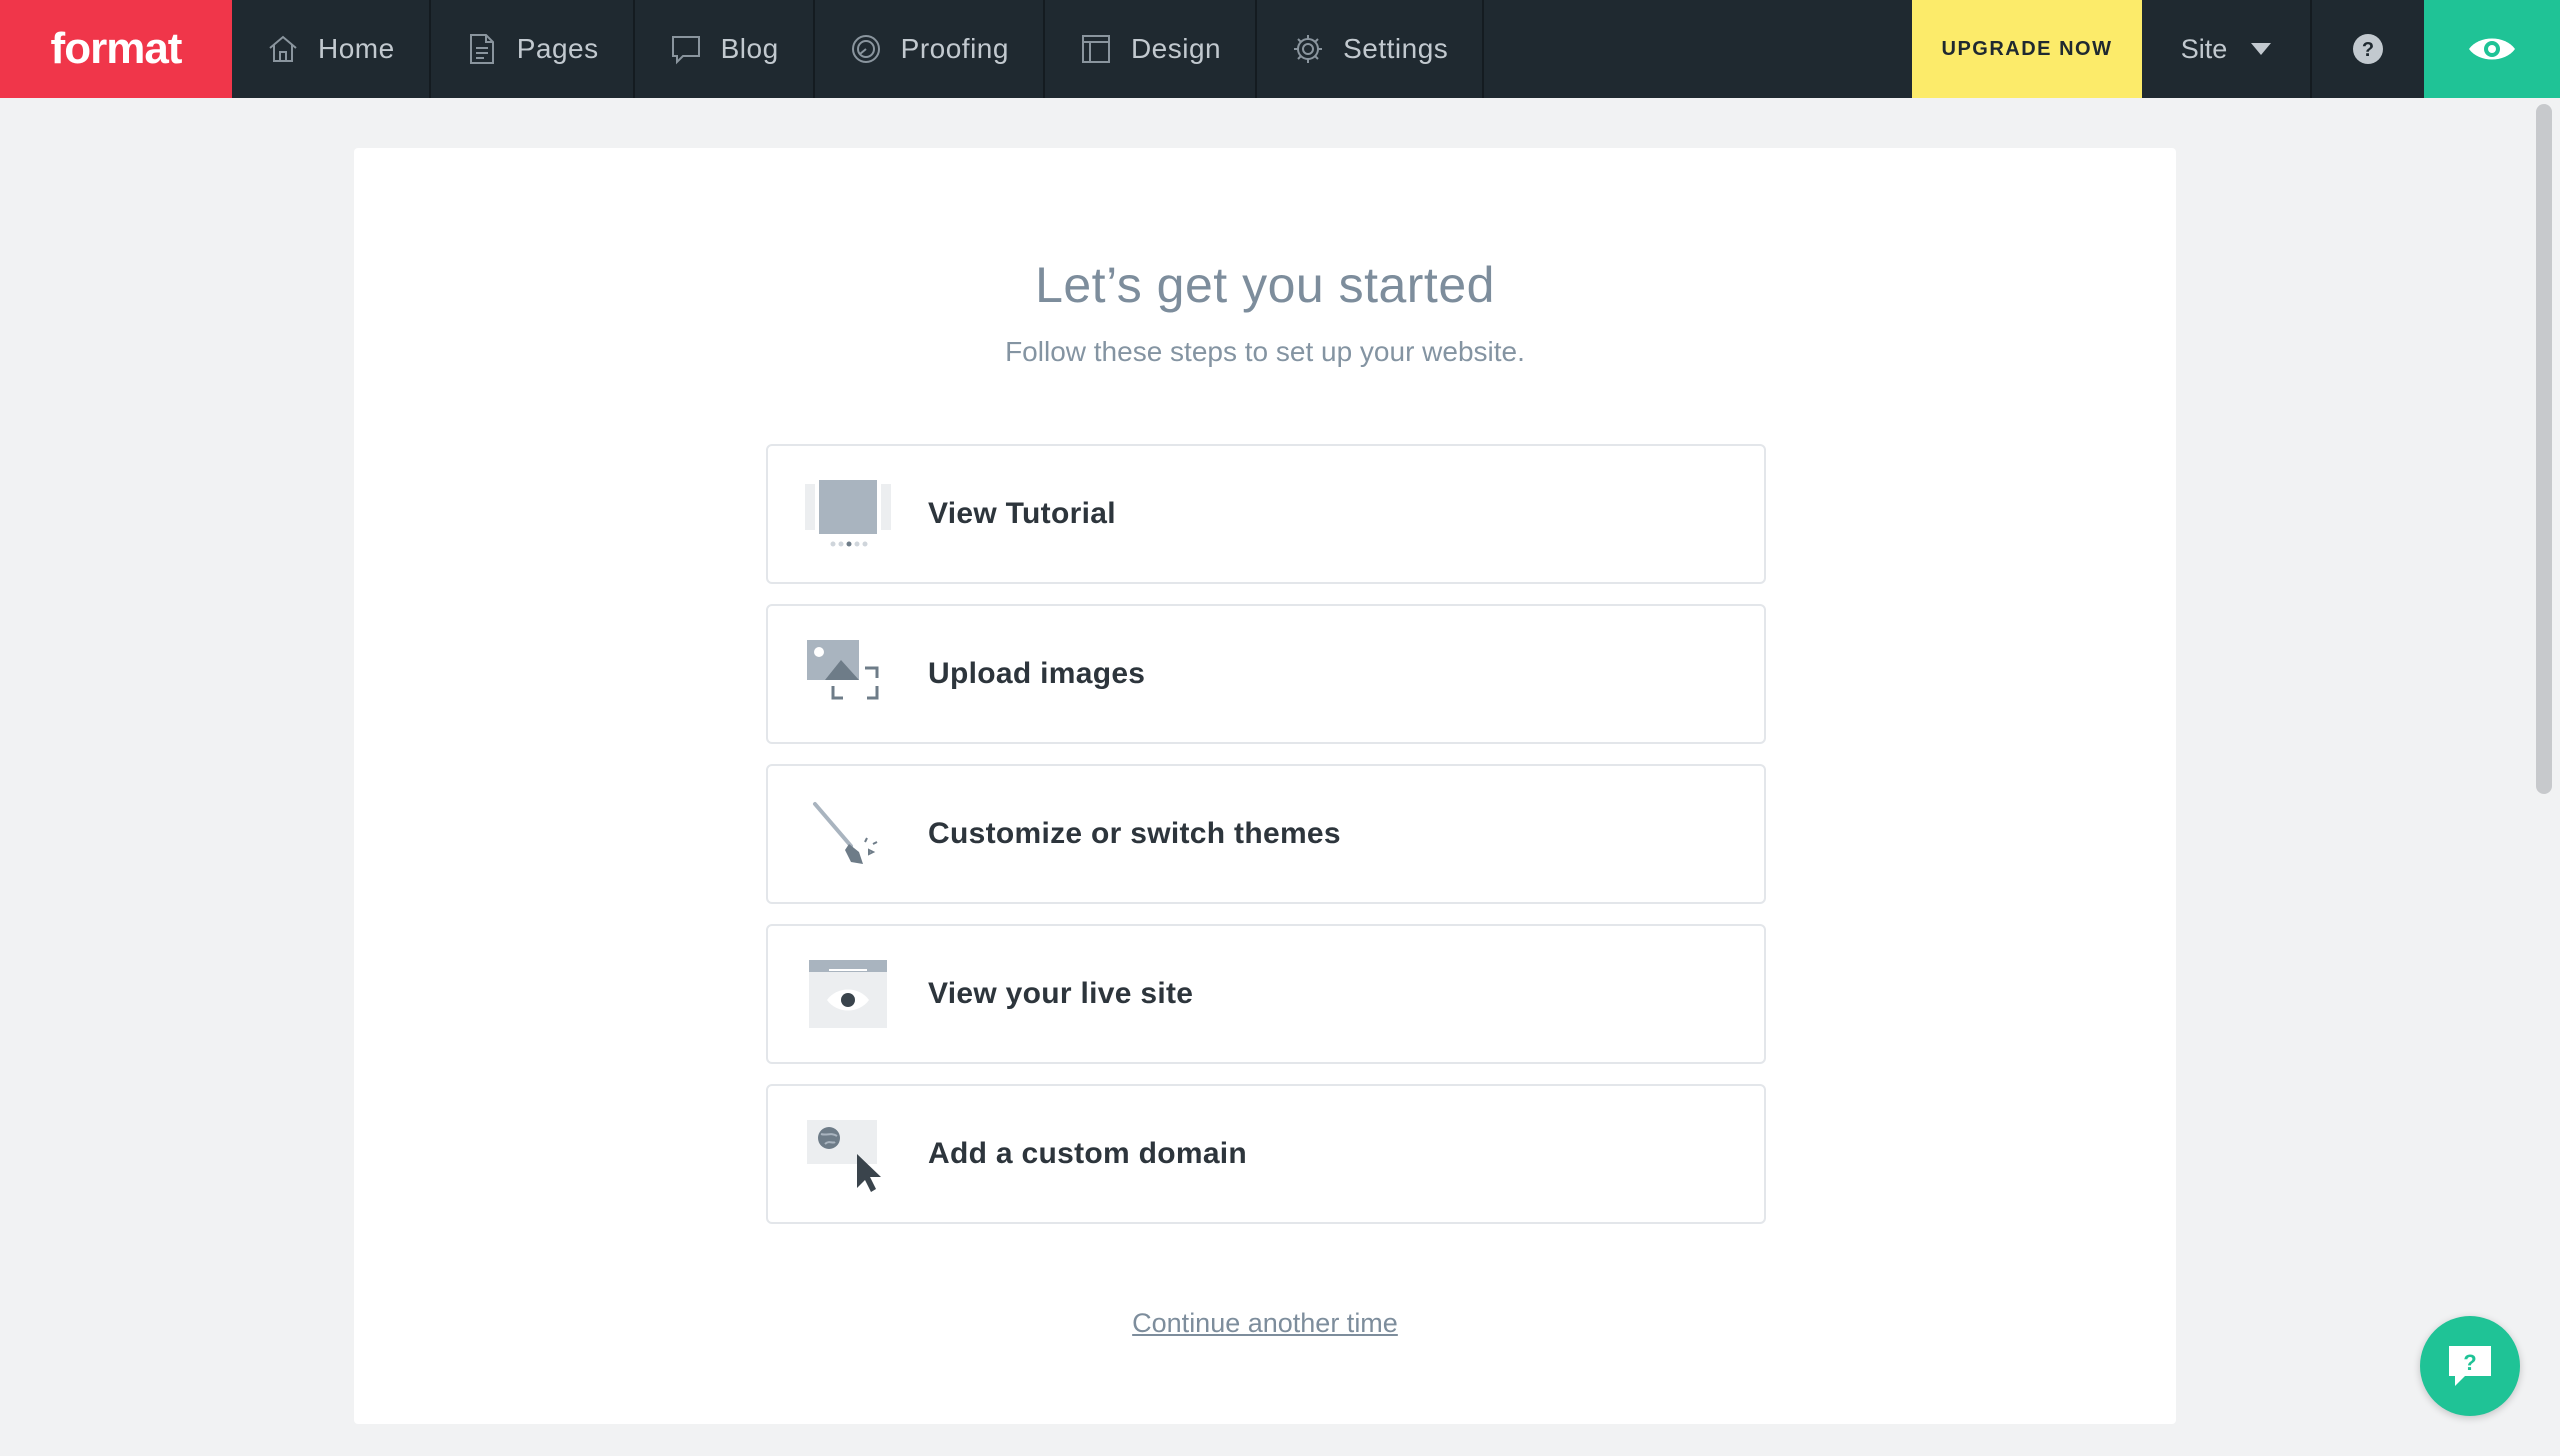  I want to click on continue-another-time-link: Continue another time, so click(1265, 1323).